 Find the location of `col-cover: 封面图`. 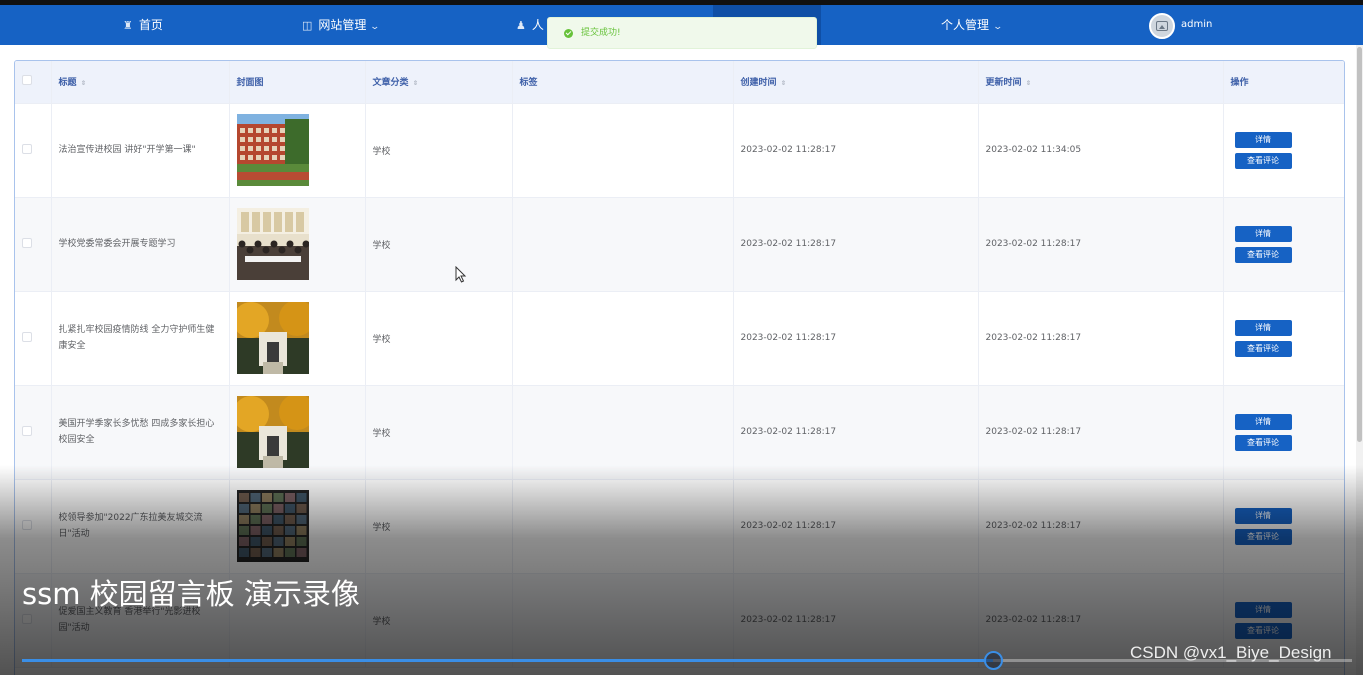

col-cover: 封面图 is located at coordinates (297, 82).